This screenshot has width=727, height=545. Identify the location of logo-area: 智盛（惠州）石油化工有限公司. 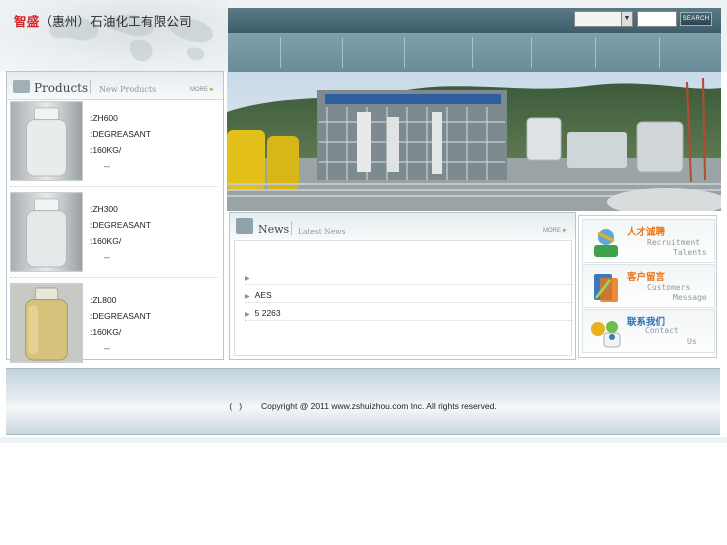
(114, 36).